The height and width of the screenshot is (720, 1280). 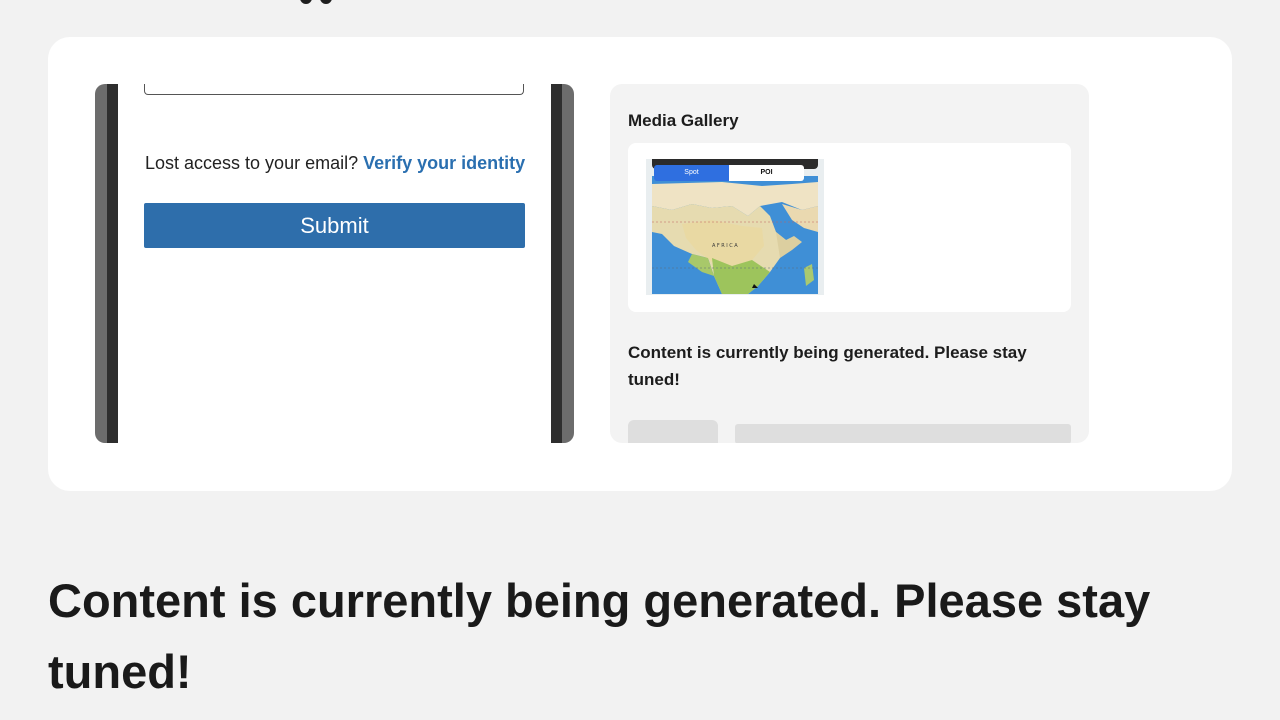 I want to click on phone-bezel-left, so click(x=112, y=263).